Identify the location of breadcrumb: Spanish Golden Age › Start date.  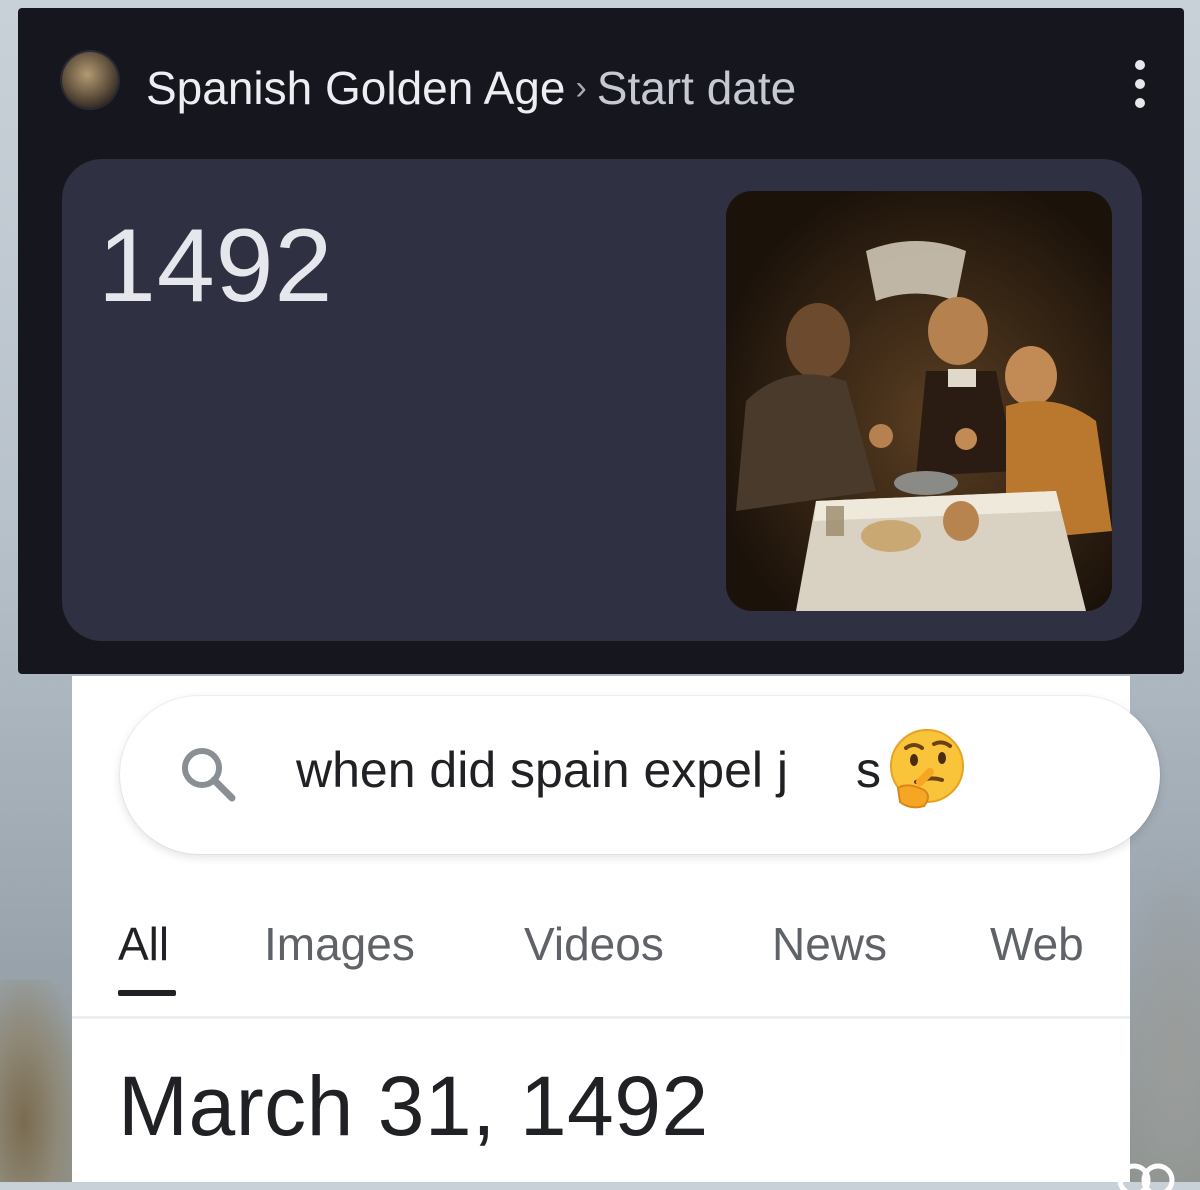
(471, 88).